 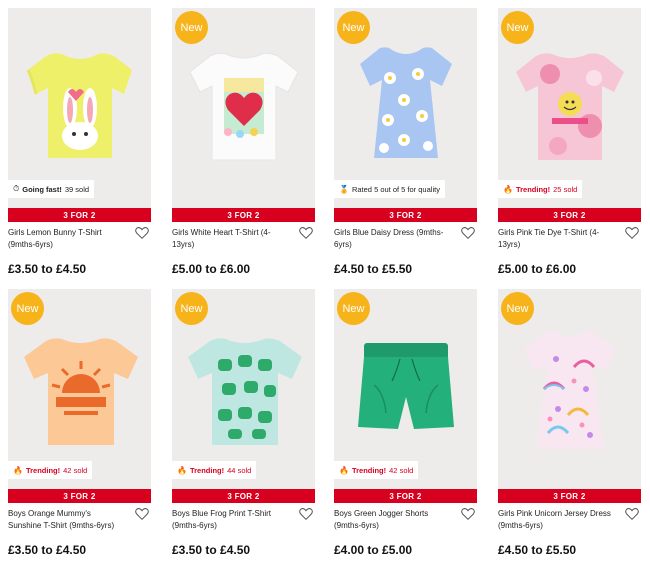 What do you see at coordinates (373, 550) in the screenshot?
I see `product-price: £4.00 to £5.00` at bounding box center [373, 550].